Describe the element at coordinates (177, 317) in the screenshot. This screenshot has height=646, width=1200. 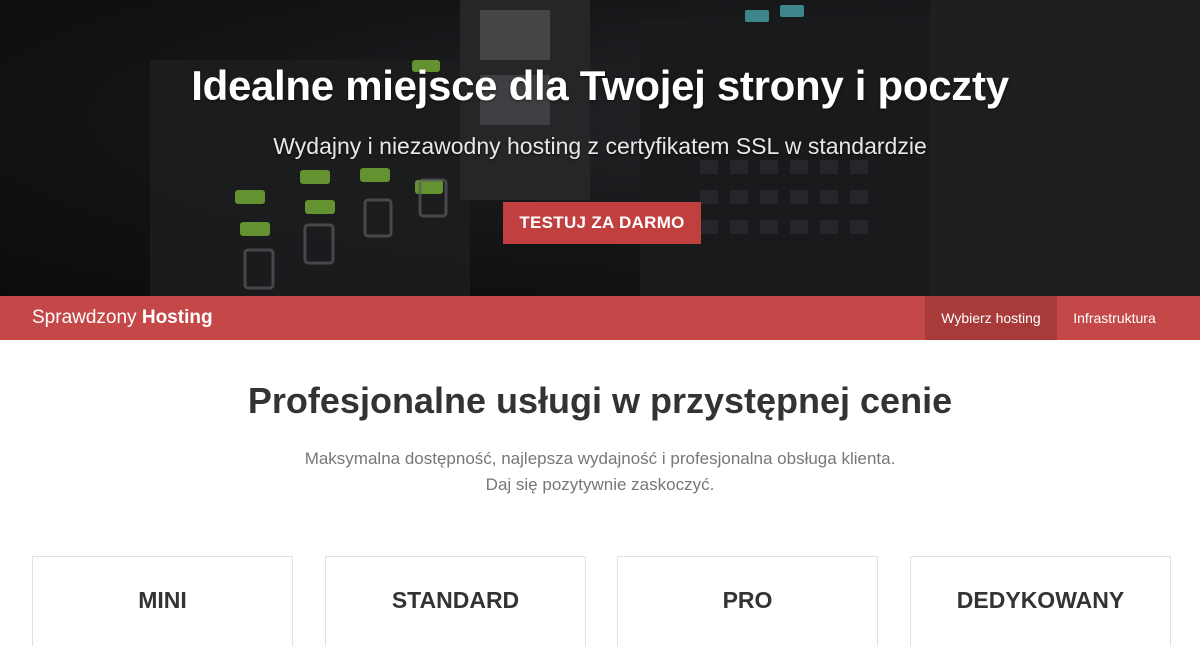
I see `brand-bold-text: Hosting` at that location.